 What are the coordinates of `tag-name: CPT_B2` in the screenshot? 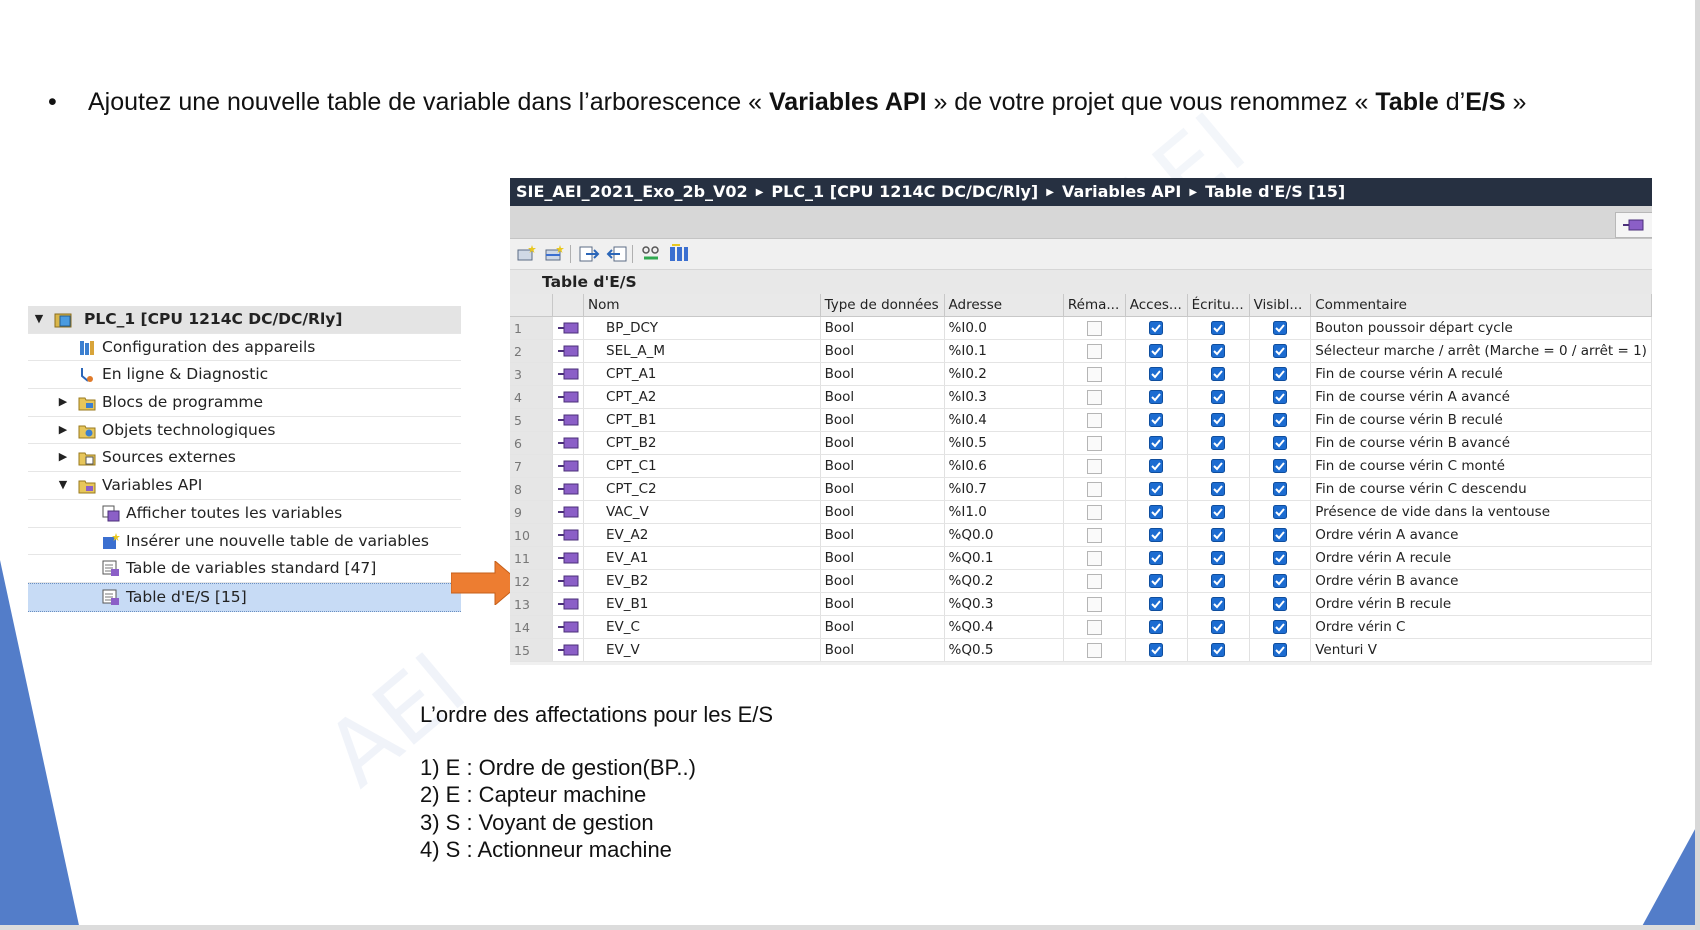 It's located at (702, 443).